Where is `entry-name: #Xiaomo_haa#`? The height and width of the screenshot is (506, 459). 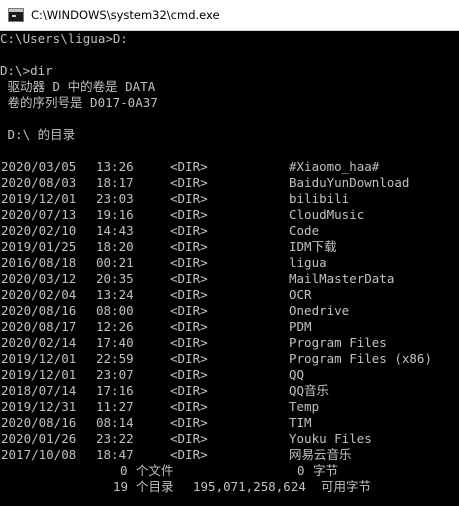 entry-name: #Xiaomo_haa# is located at coordinates (334, 166).